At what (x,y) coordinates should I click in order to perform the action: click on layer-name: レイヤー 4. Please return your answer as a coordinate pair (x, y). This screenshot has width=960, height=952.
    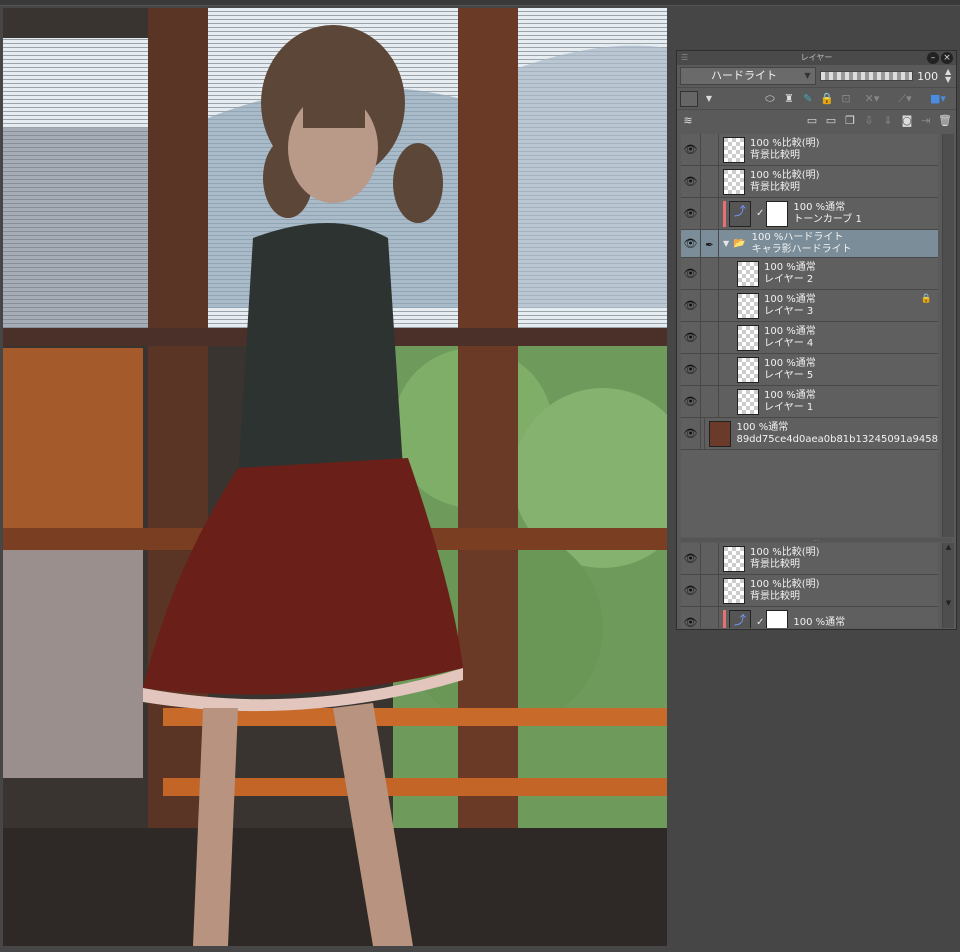
    Looking at the image, I should click on (790, 344).